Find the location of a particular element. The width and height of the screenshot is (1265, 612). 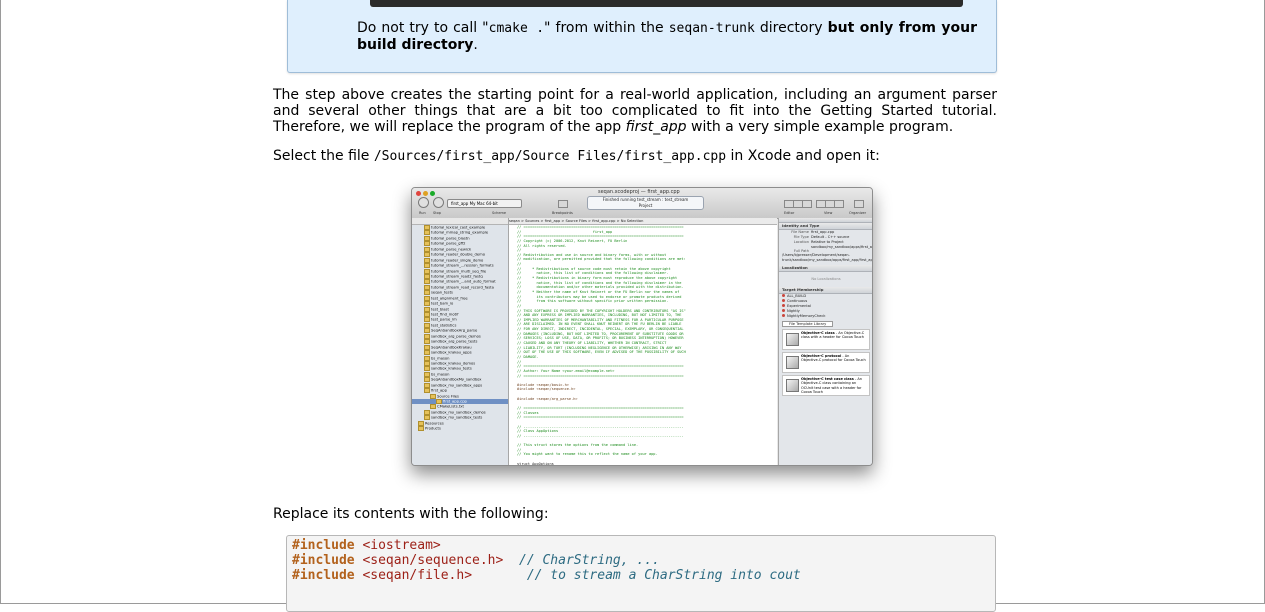

navigator-item-label: CMakeLists.txt is located at coordinates (450, 406).